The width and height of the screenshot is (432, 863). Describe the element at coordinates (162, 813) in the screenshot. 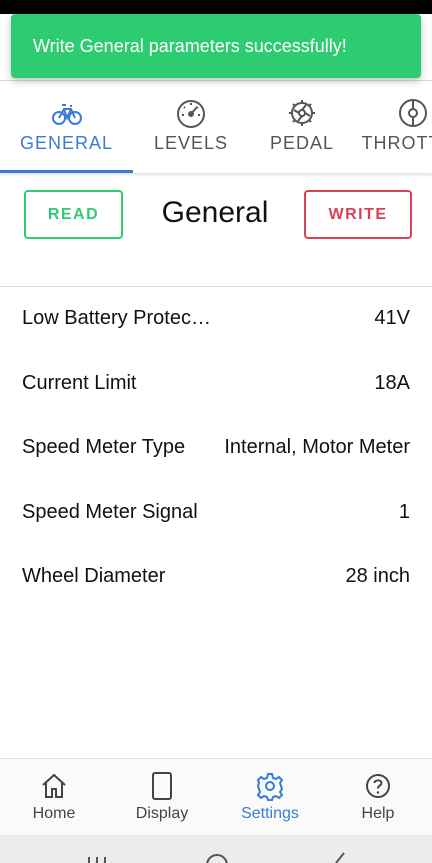

I see `nav-label: Display` at that location.